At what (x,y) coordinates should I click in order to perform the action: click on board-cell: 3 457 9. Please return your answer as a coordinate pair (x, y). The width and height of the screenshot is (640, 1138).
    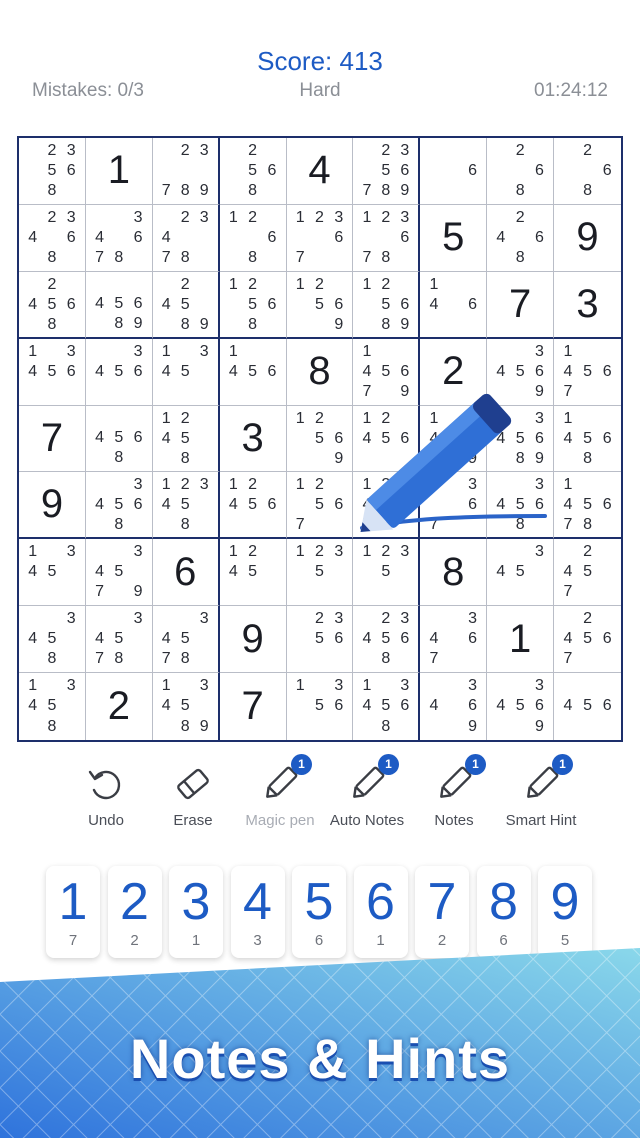
    Looking at the image, I should click on (119, 573).